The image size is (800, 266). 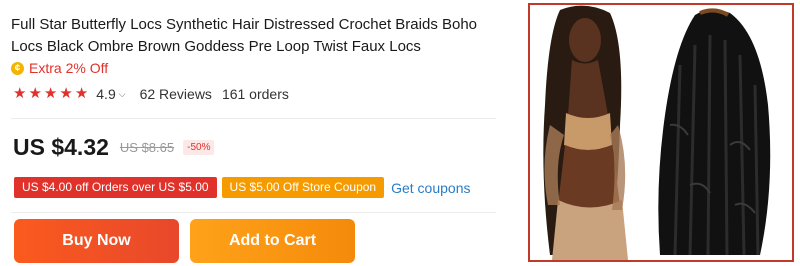 I want to click on current-price: US $4.32, so click(x=61, y=147).